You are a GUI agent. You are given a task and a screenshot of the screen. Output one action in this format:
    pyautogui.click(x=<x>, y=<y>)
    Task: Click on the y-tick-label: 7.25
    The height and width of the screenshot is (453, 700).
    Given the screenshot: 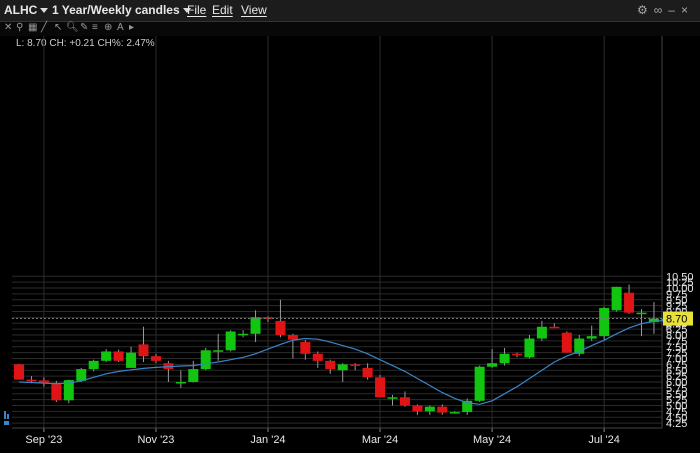 What is the action you would take?
    pyautogui.click(x=676, y=354)
    